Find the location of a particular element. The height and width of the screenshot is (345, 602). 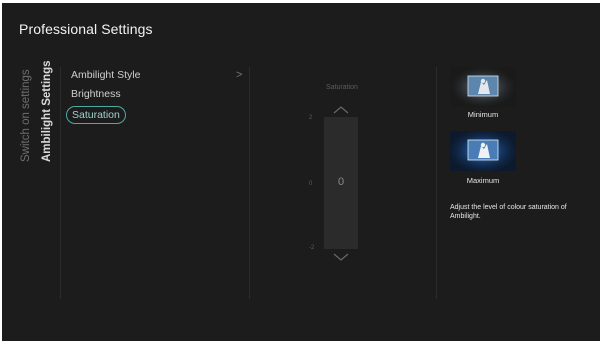

tick-label-max: 2 is located at coordinates (311, 118).